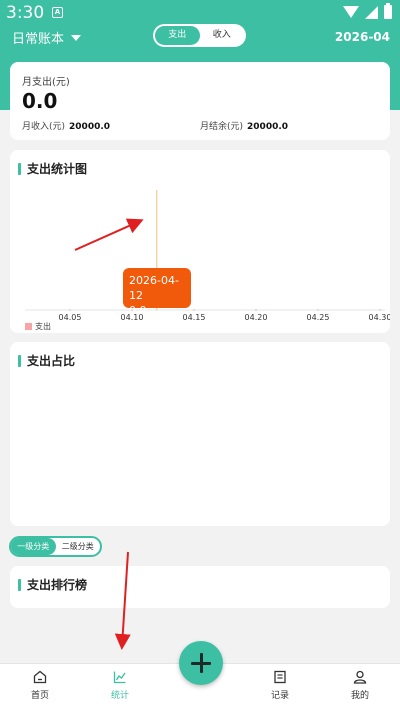 This screenshot has width=400, height=710. I want to click on profile-icon, so click(360, 677).